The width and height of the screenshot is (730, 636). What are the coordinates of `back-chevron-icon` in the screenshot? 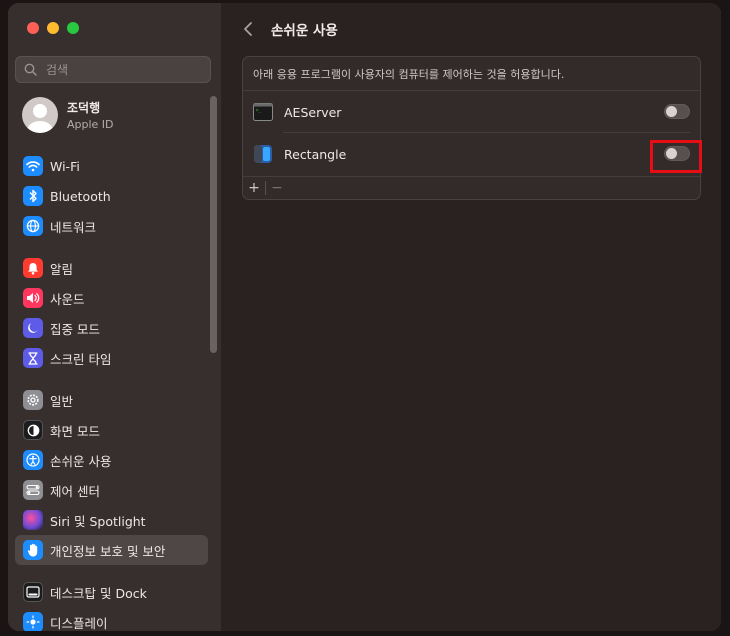 It's located at (251, 29).